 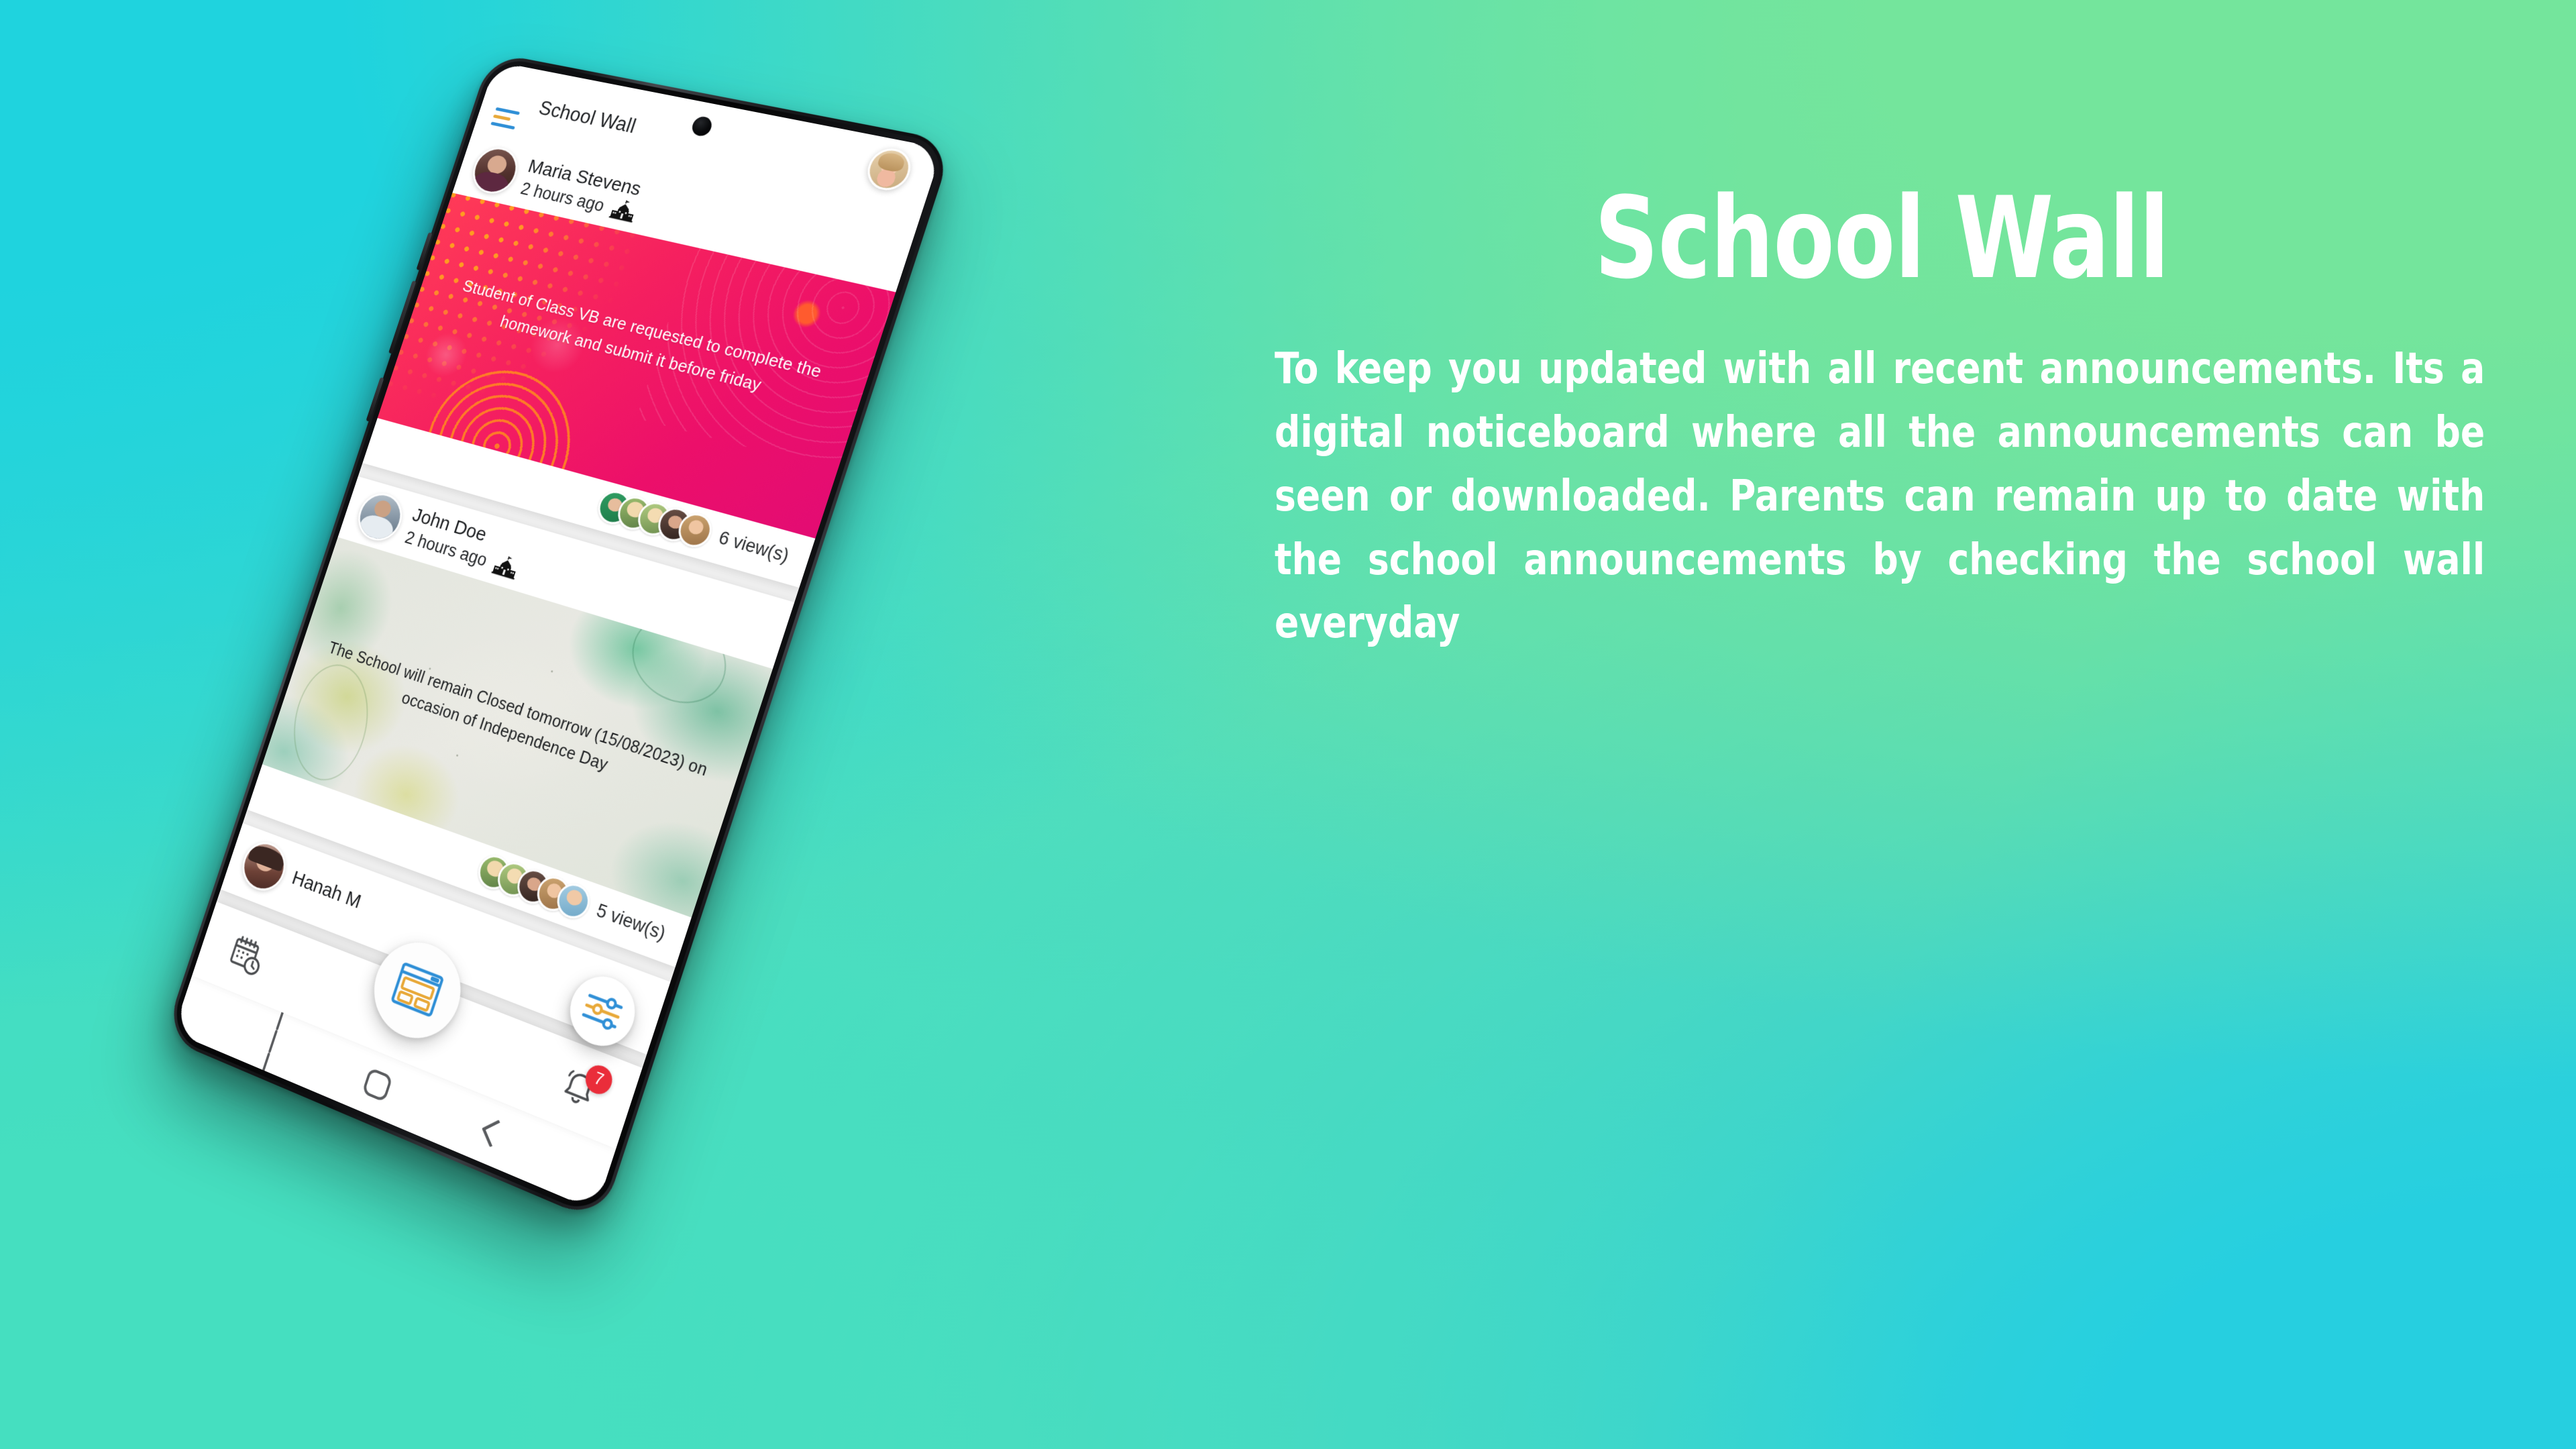 I want to click on views-count: 5 view(s), so click(x=631, y=921).